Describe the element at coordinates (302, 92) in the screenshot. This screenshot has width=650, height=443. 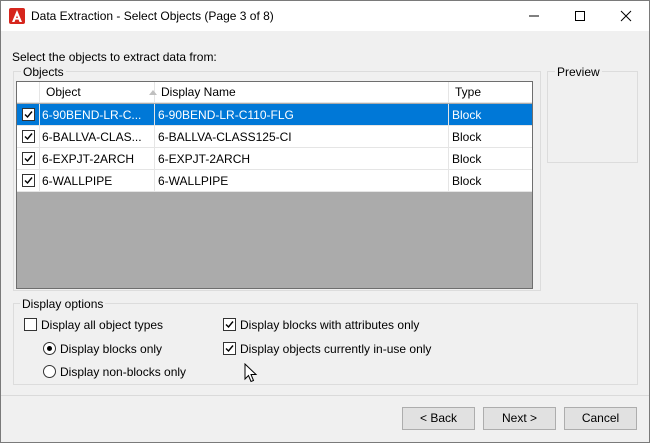
I see `column-header-display-name: Display Name` at that location.